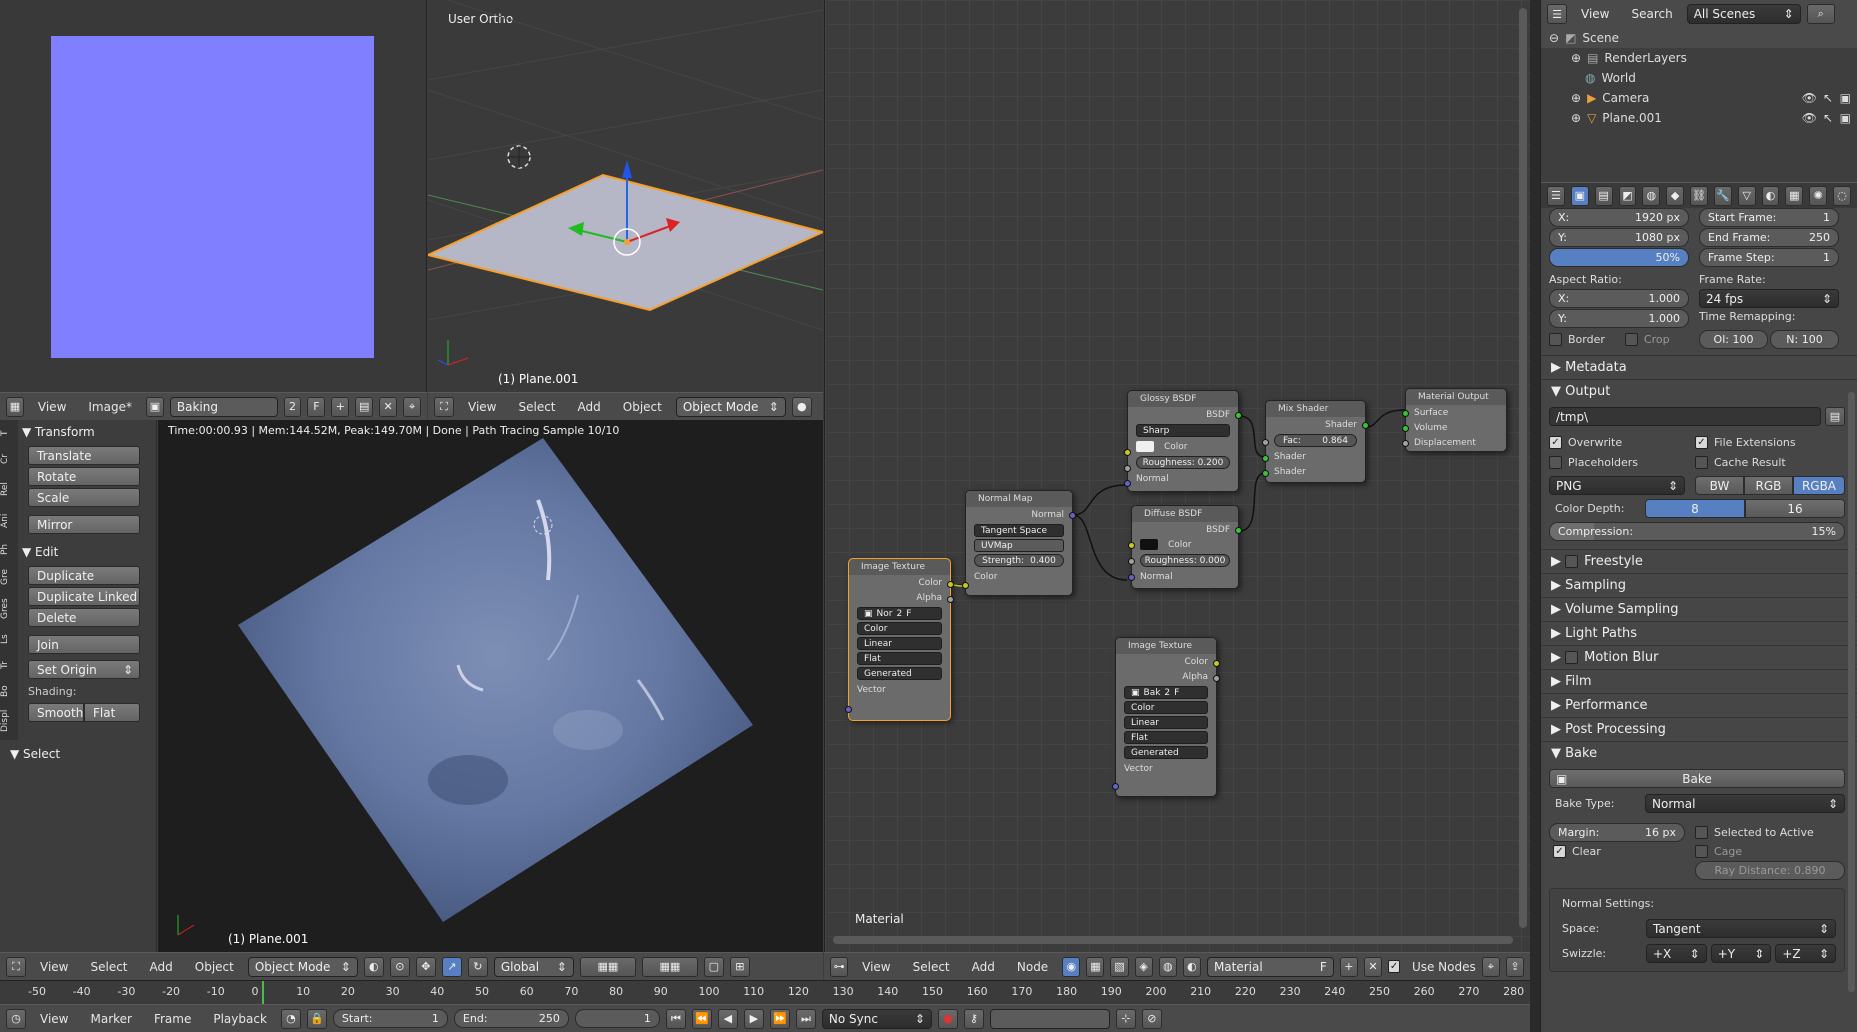 The image size is (1857, 1032). I want to click on set-origin-dropdown: Set Origin ⇕, so click(84, 669).